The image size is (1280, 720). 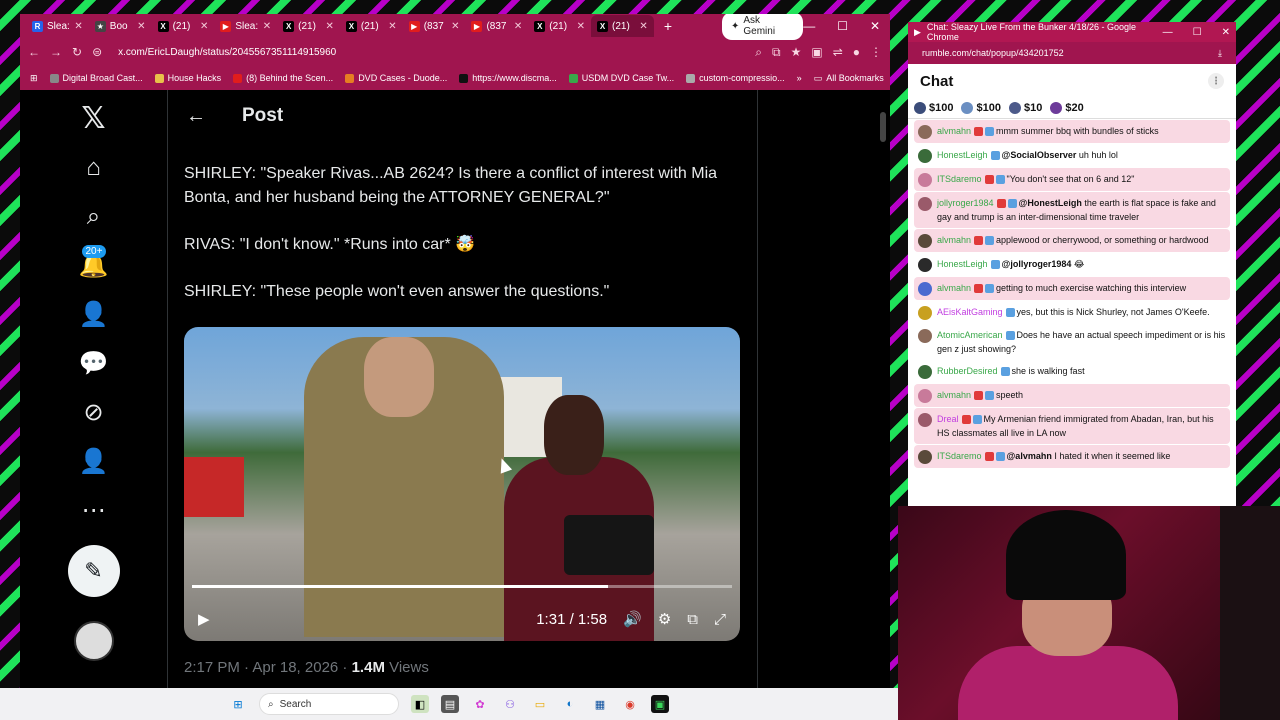 I want to click on copilot-icon: ✿, so click(x=480, y=704).